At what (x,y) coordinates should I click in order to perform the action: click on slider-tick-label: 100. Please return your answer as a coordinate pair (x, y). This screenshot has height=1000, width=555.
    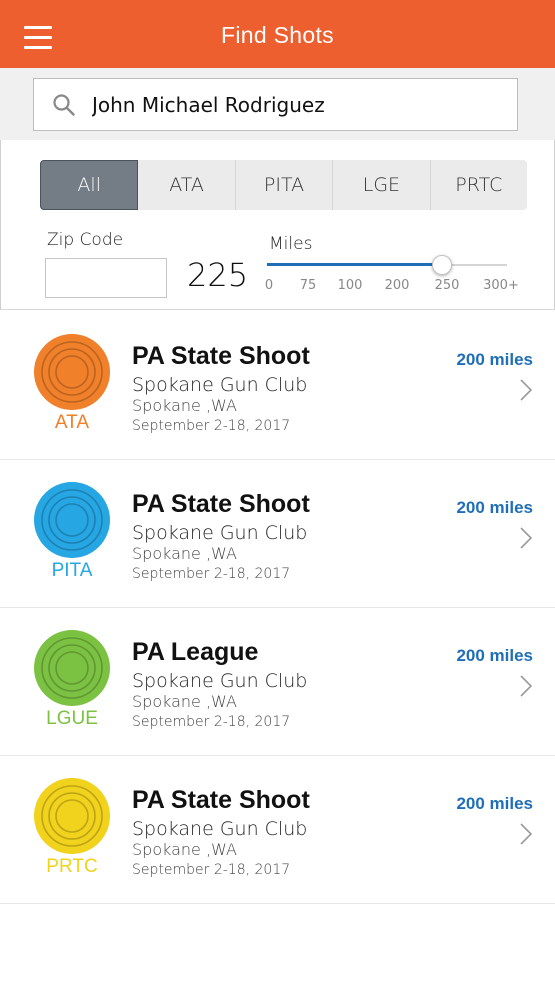
    Looking at the image, I should click on (350, 285).